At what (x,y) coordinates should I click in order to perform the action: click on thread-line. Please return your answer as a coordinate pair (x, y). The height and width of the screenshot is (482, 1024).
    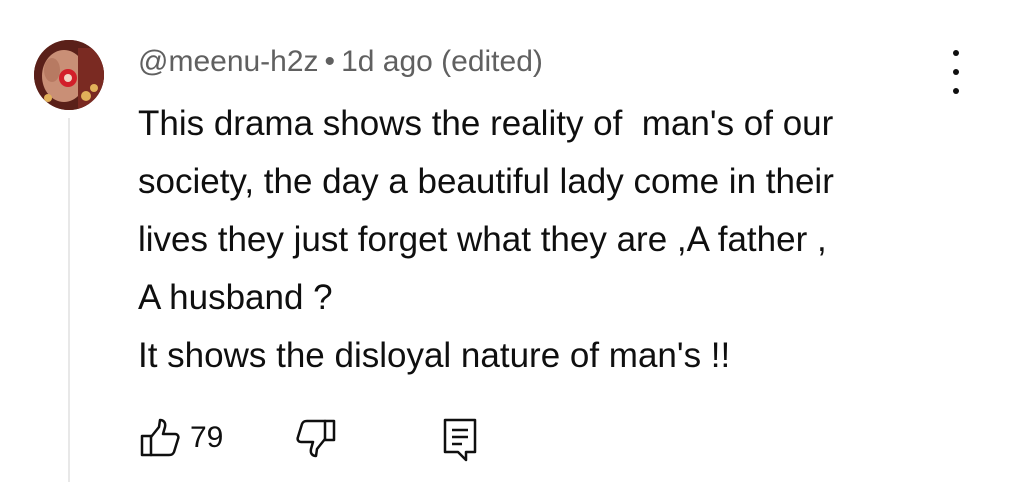
    Looking at the image, I should click on (69, 300).